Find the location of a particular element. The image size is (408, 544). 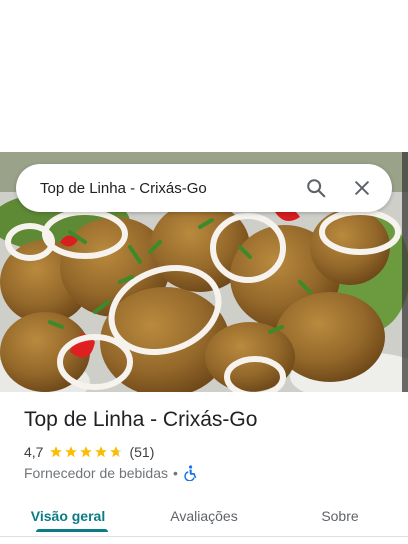

close-button is located at coordinates (362, 188).